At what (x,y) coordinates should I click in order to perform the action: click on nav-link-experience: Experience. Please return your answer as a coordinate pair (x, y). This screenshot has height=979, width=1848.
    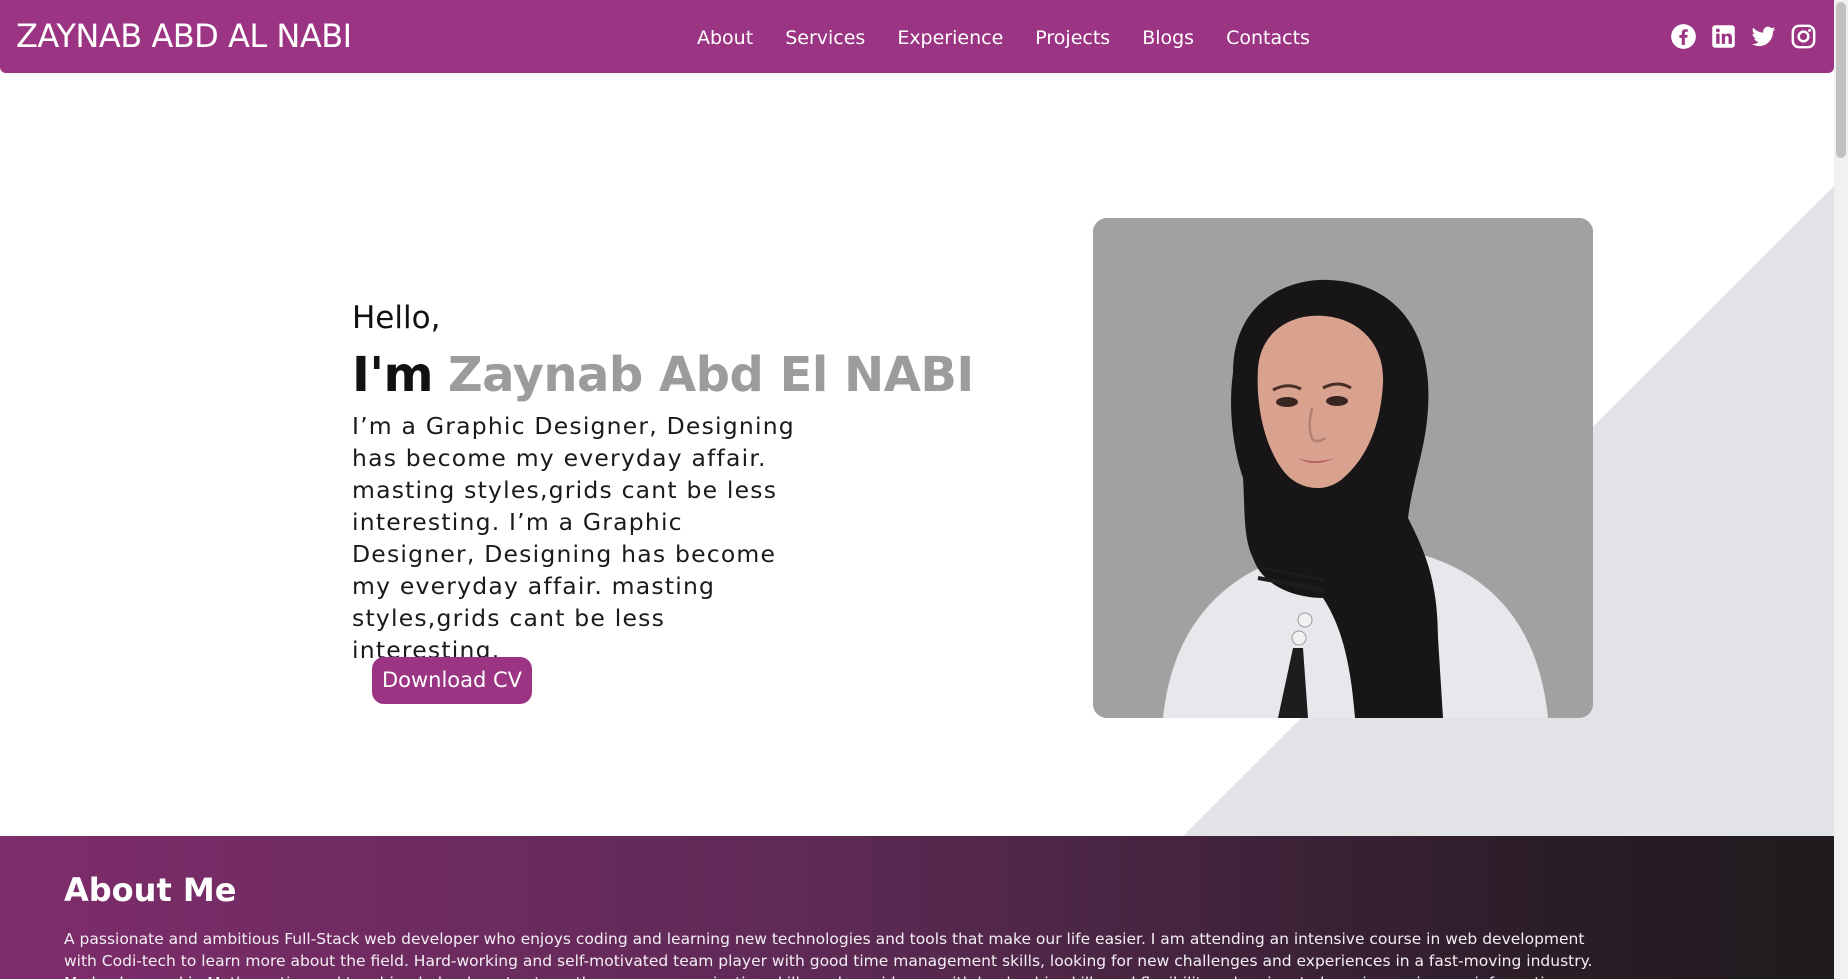
    Looking at the image, I should click on (950, 38).